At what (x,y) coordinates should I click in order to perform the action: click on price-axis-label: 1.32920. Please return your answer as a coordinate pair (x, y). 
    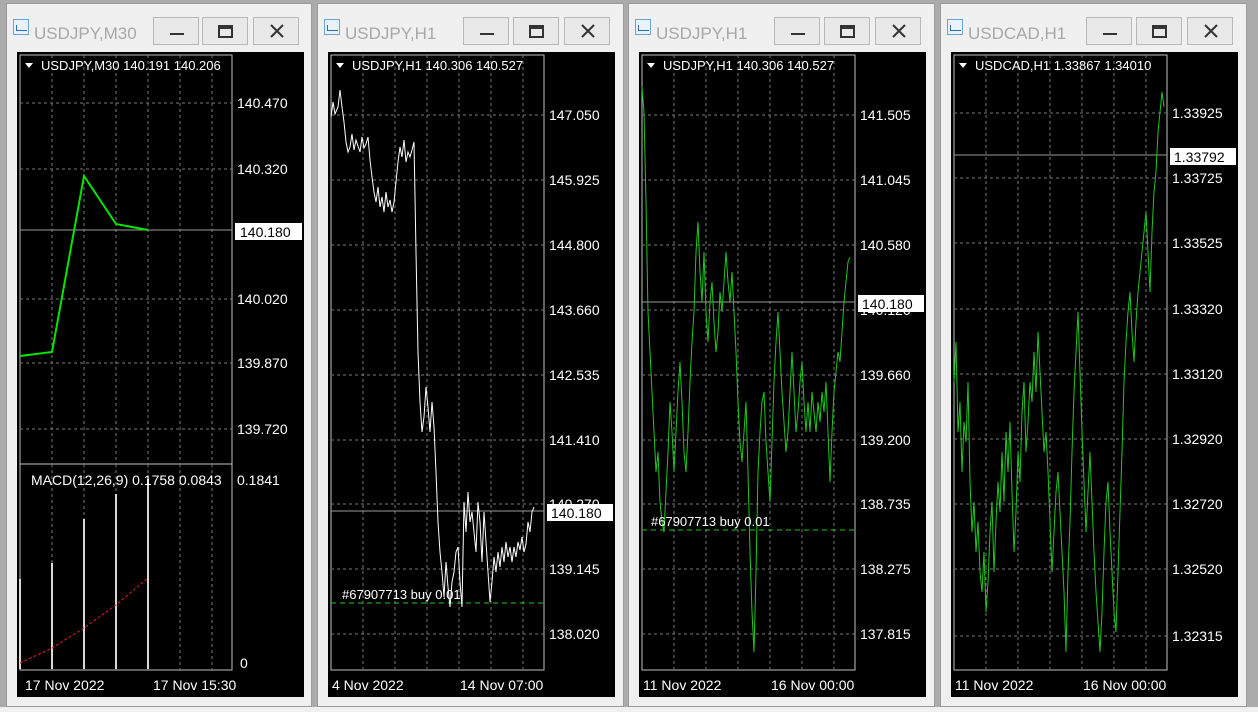
    Looking at the image, I should click on (1197, 439).